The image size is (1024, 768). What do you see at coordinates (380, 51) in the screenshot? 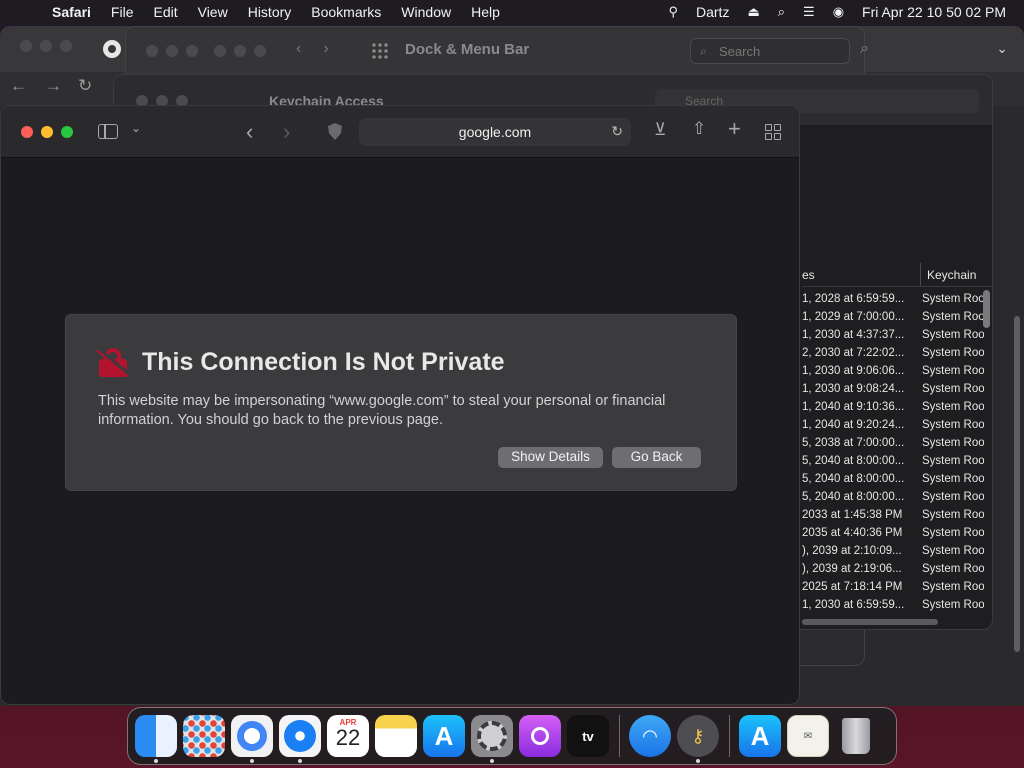
I see `show-all-grid-icon` at bounding box center [380, 51].